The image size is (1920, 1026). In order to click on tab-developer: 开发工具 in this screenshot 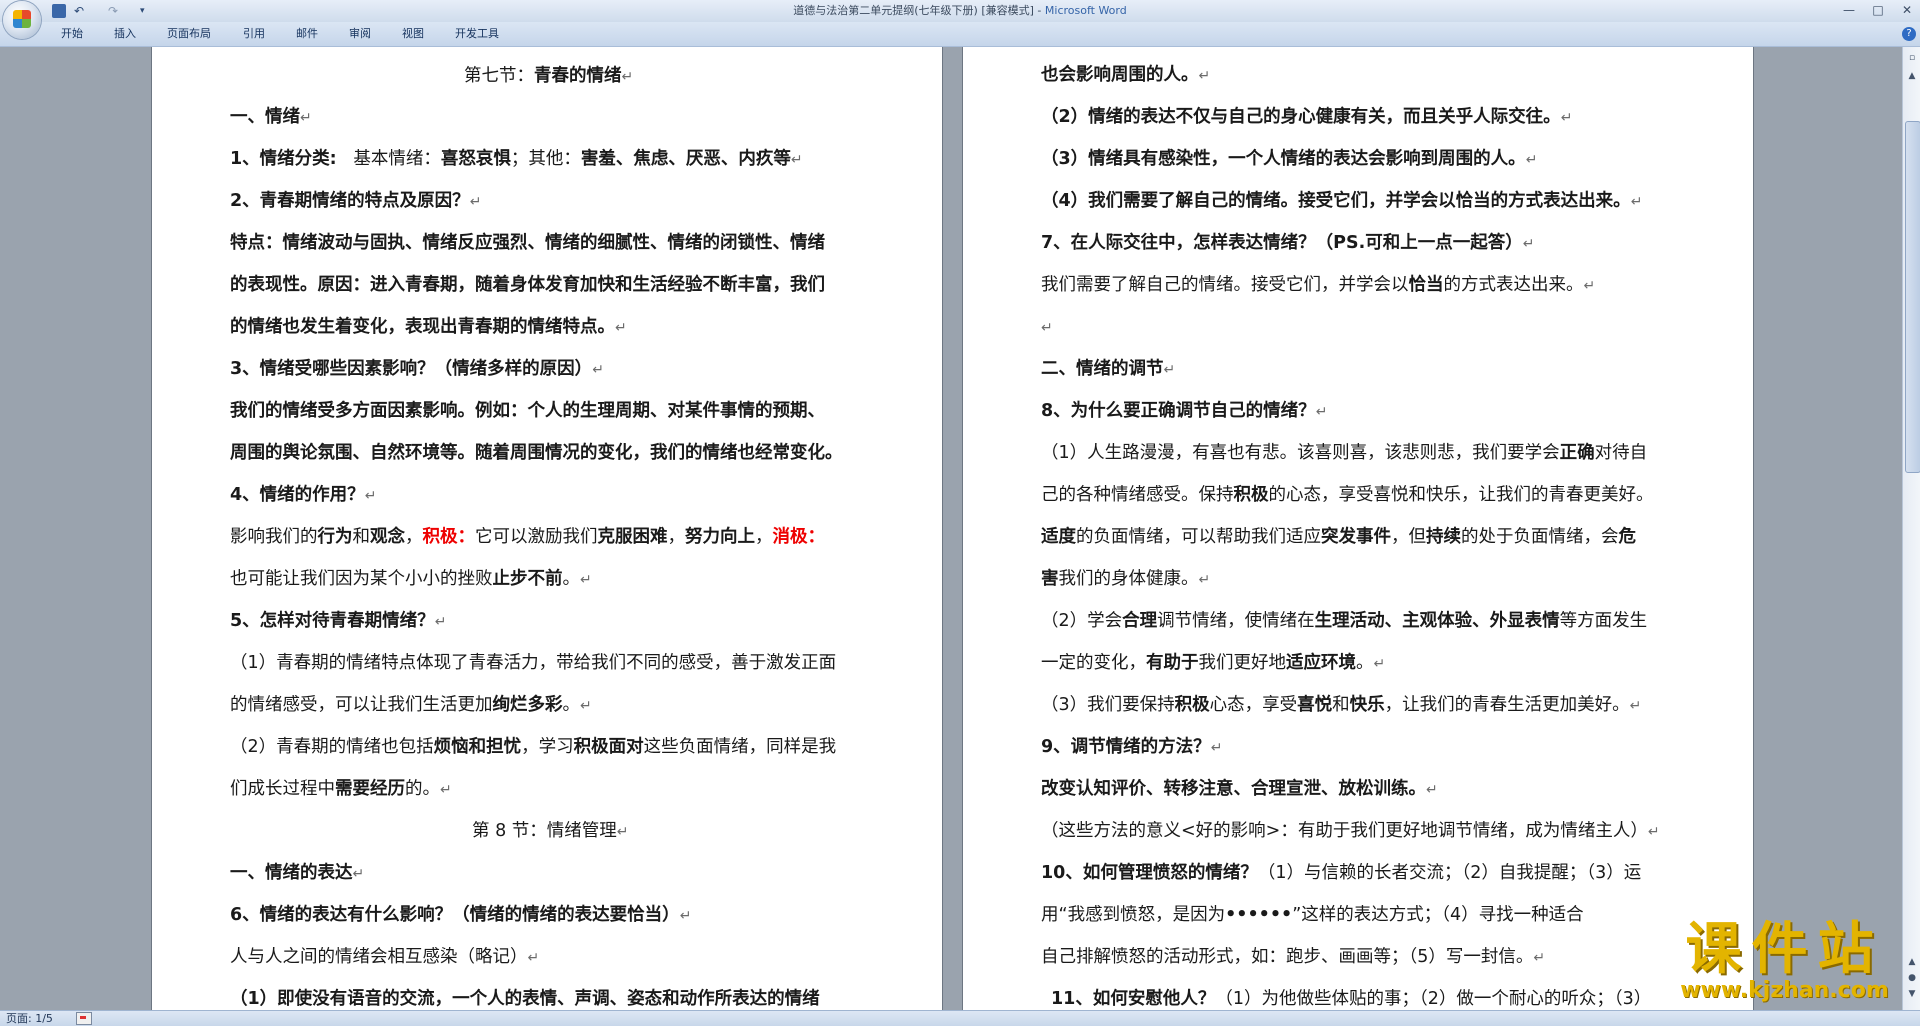, I will do `click(477, 34)`.